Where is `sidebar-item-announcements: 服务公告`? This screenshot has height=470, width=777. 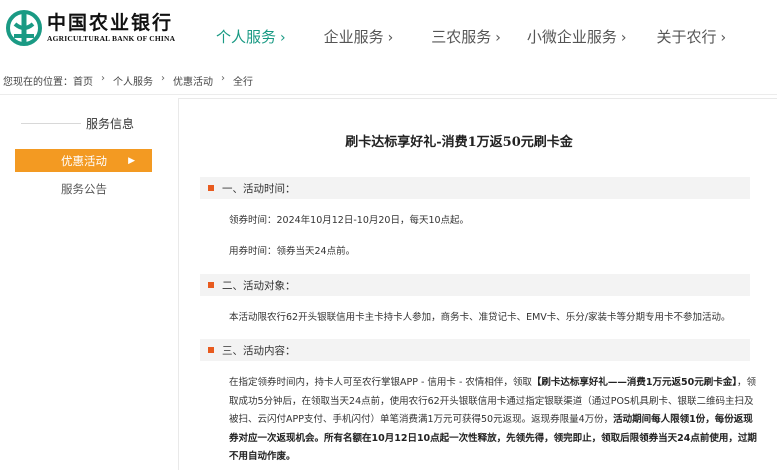 sidebar-item-announcements: 服务公告 is located at coordinates (84, 189).